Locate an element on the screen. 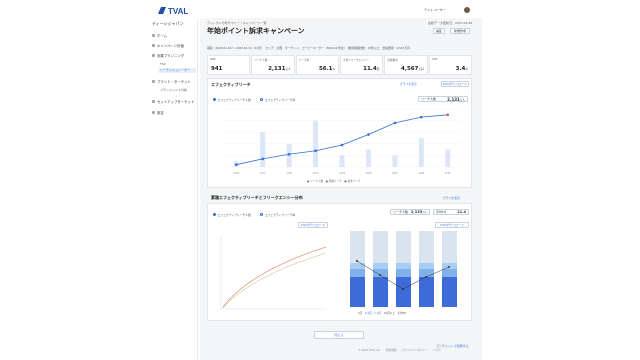 Image resolution: width=640 pixels, height=360 pixels. chart-legend: ● リーチ人数 ● 累積リーチ ● 週次リーチ is located at coordinates (334, 181).